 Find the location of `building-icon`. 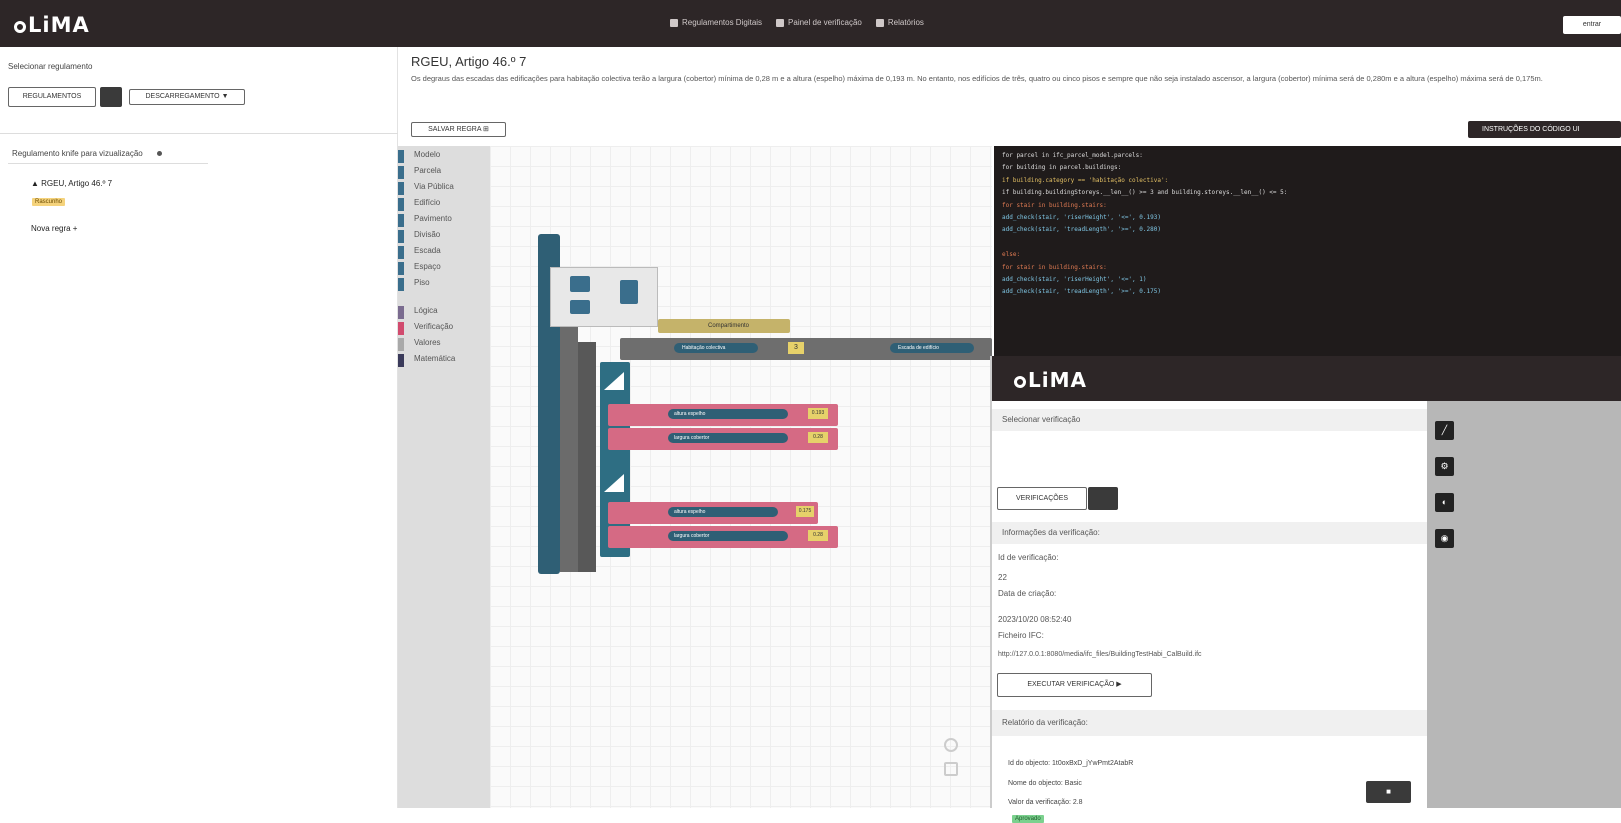

building-icon is located at coordinates (674, 22).